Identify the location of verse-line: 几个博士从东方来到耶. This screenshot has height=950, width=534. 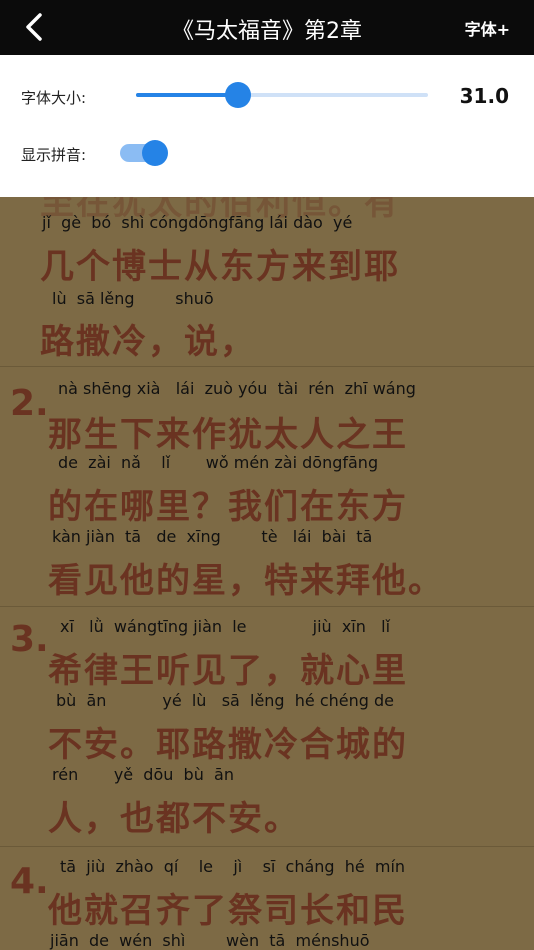
(220, 267).